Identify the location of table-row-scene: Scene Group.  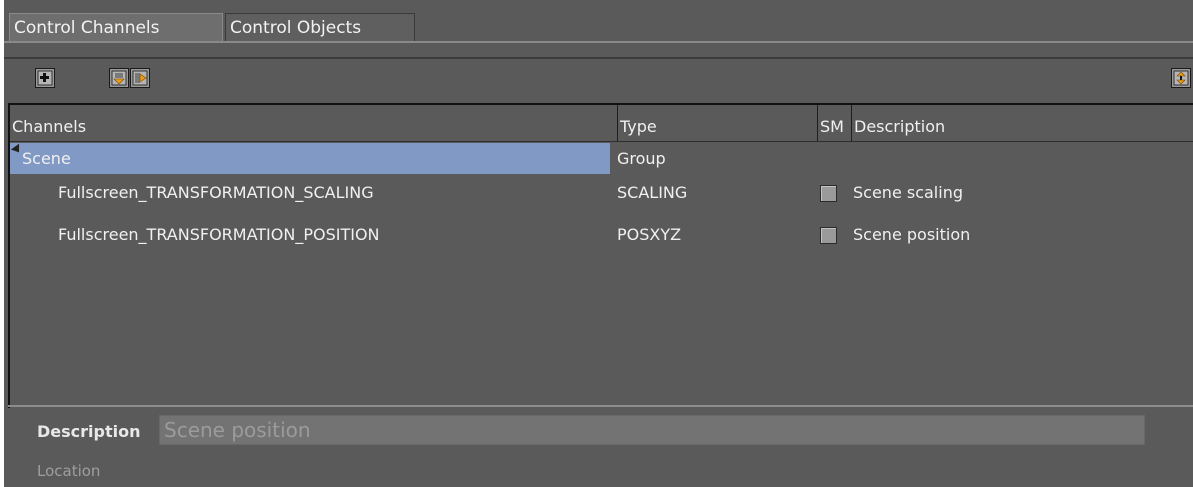
(601, 160).